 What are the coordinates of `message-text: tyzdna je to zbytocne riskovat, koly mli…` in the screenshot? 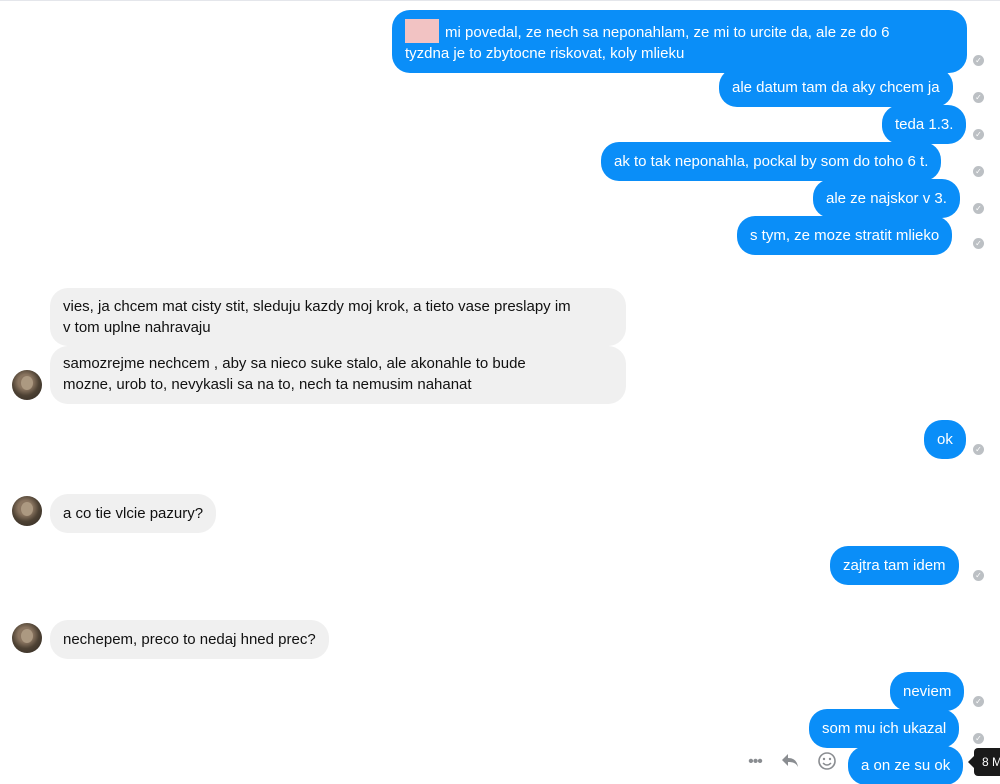 It's located at (545, 53).